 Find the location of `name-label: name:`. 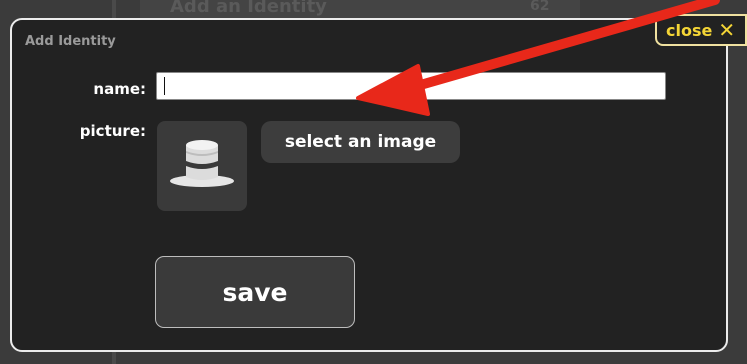

name-label: name: is located at coordinates (119, 89).